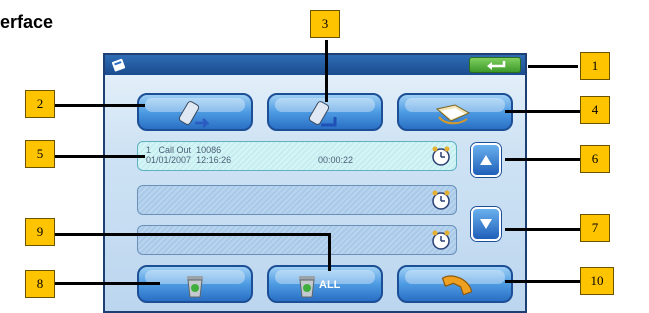 Image resolution: width=649 pixels, height=313 pixels. Describe the element at coordinates (315, 65) in the screenshot. I see `title-bar` at that location.